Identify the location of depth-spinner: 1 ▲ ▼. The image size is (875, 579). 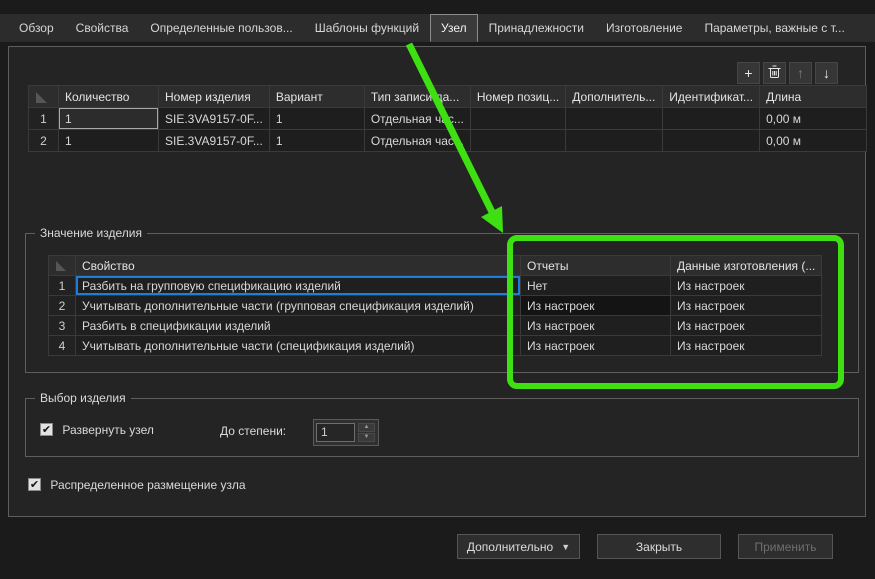
(346, 432).